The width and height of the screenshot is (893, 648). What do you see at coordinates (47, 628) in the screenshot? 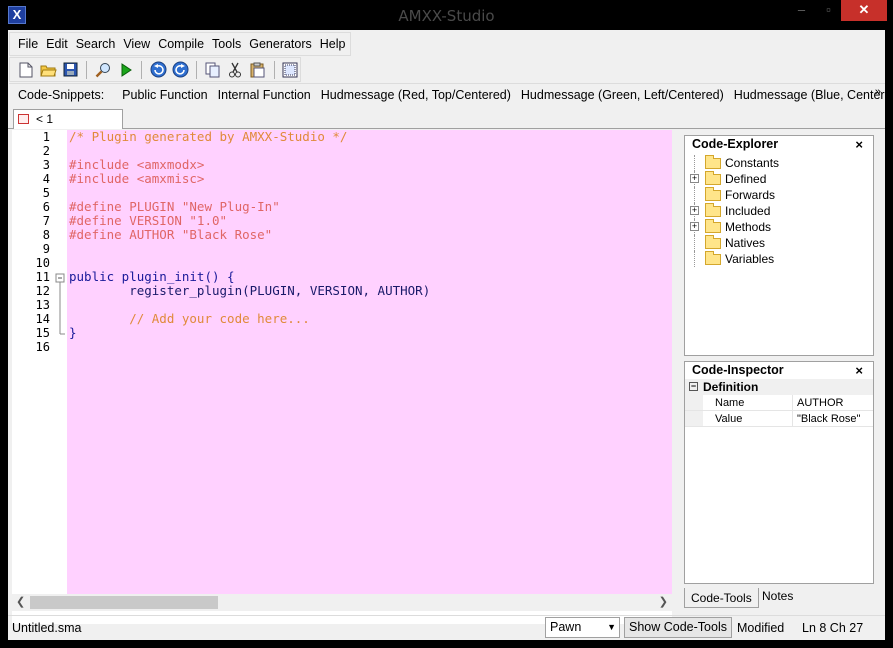
I see `status-file-name: Untitled.sma` at bounding box center [47, 628].